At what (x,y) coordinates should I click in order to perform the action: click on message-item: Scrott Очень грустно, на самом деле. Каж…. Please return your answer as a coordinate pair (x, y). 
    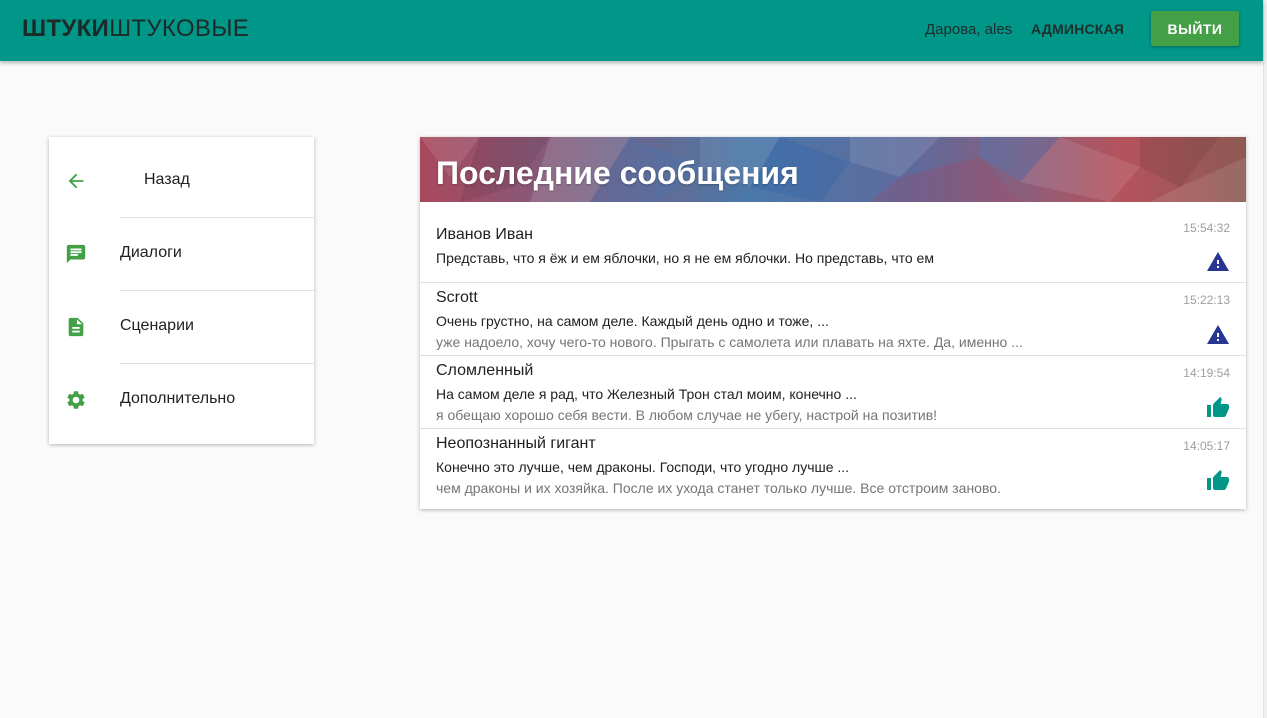
    Looking at the image, I should click on (833, 319).